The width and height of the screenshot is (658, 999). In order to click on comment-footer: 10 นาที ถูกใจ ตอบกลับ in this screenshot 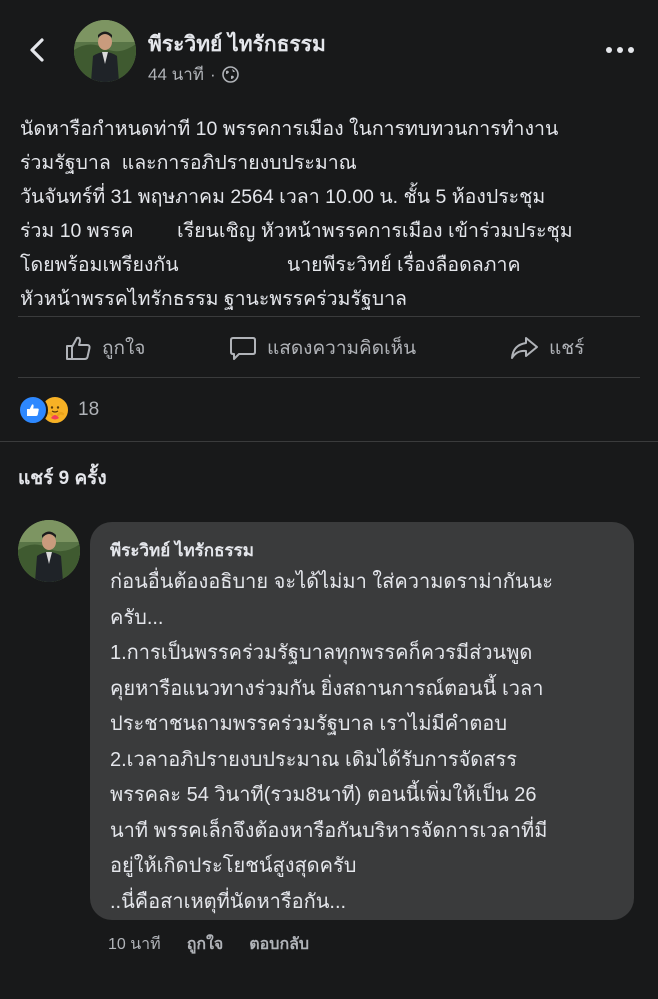, I will do `click(208, 944)`.